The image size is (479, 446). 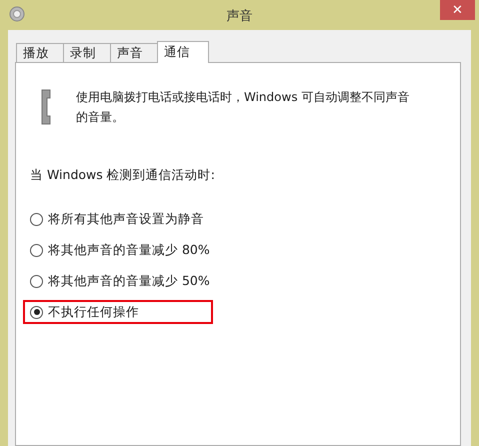 I want to click on close-button: ✕, so click(x=457, y=10).